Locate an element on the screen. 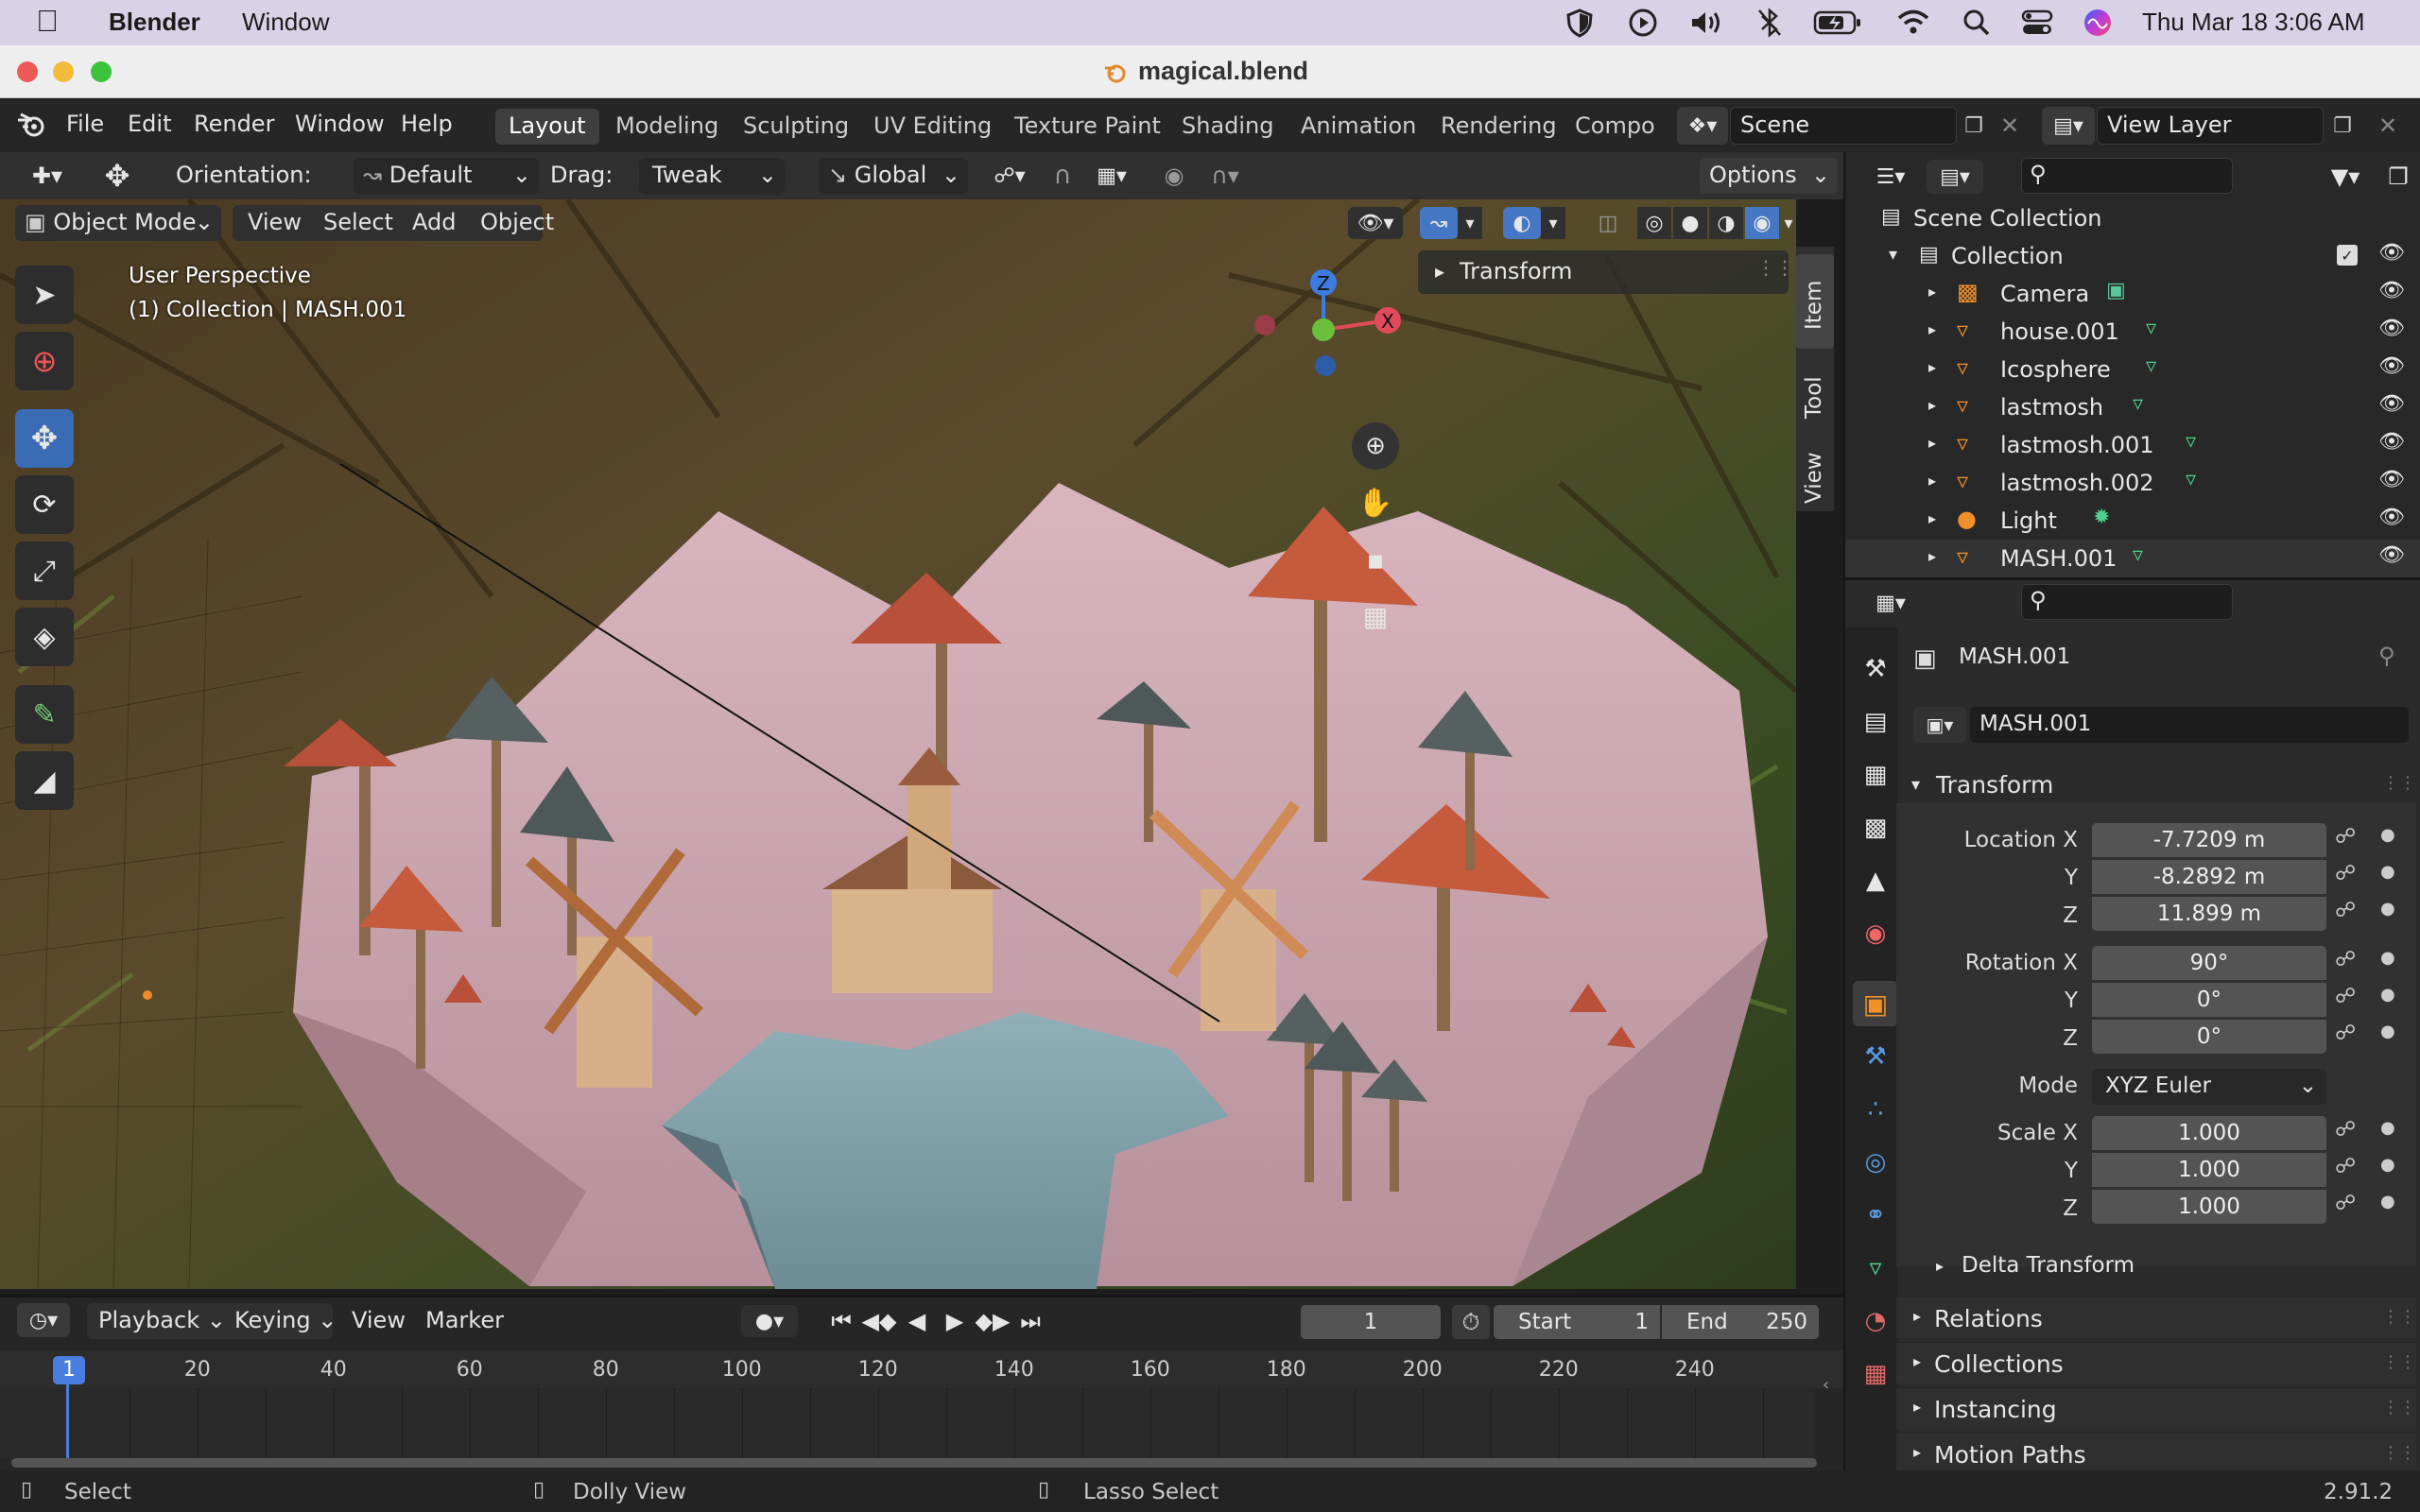 The image size is (2420, 1512). control-center-icon is located at coordinates (2037, 23).